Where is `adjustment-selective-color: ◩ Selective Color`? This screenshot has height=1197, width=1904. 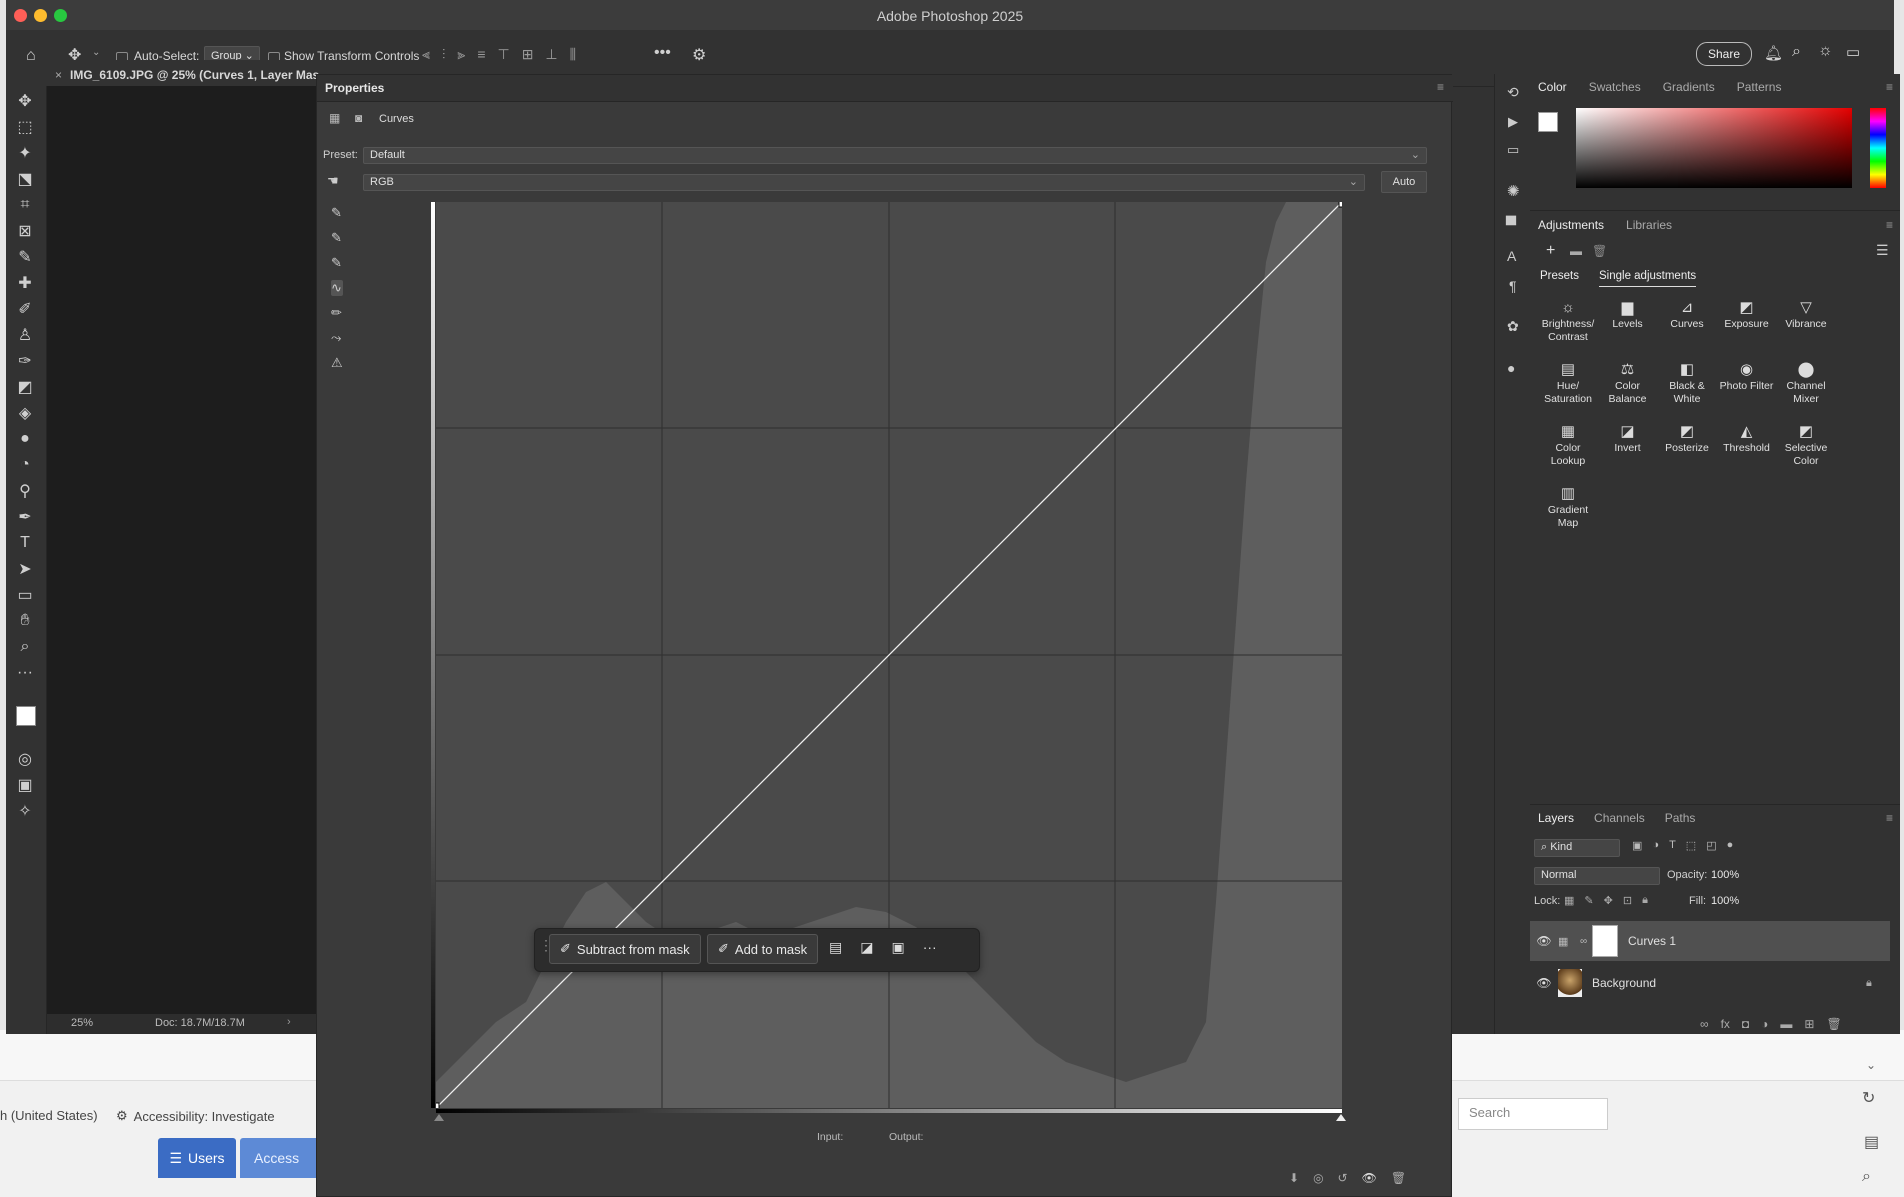
adjustment-selective-color: ◩ Selective Color is located at coordinates (1806, 444).